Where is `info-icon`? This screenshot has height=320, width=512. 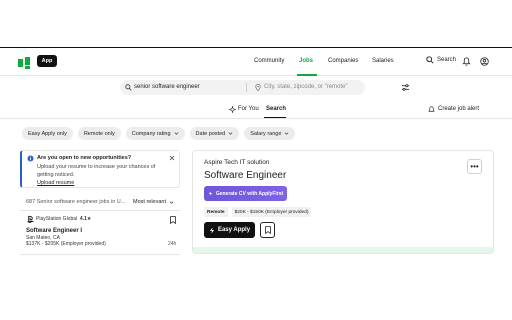
info-icon is located at coordinates (30, 158).